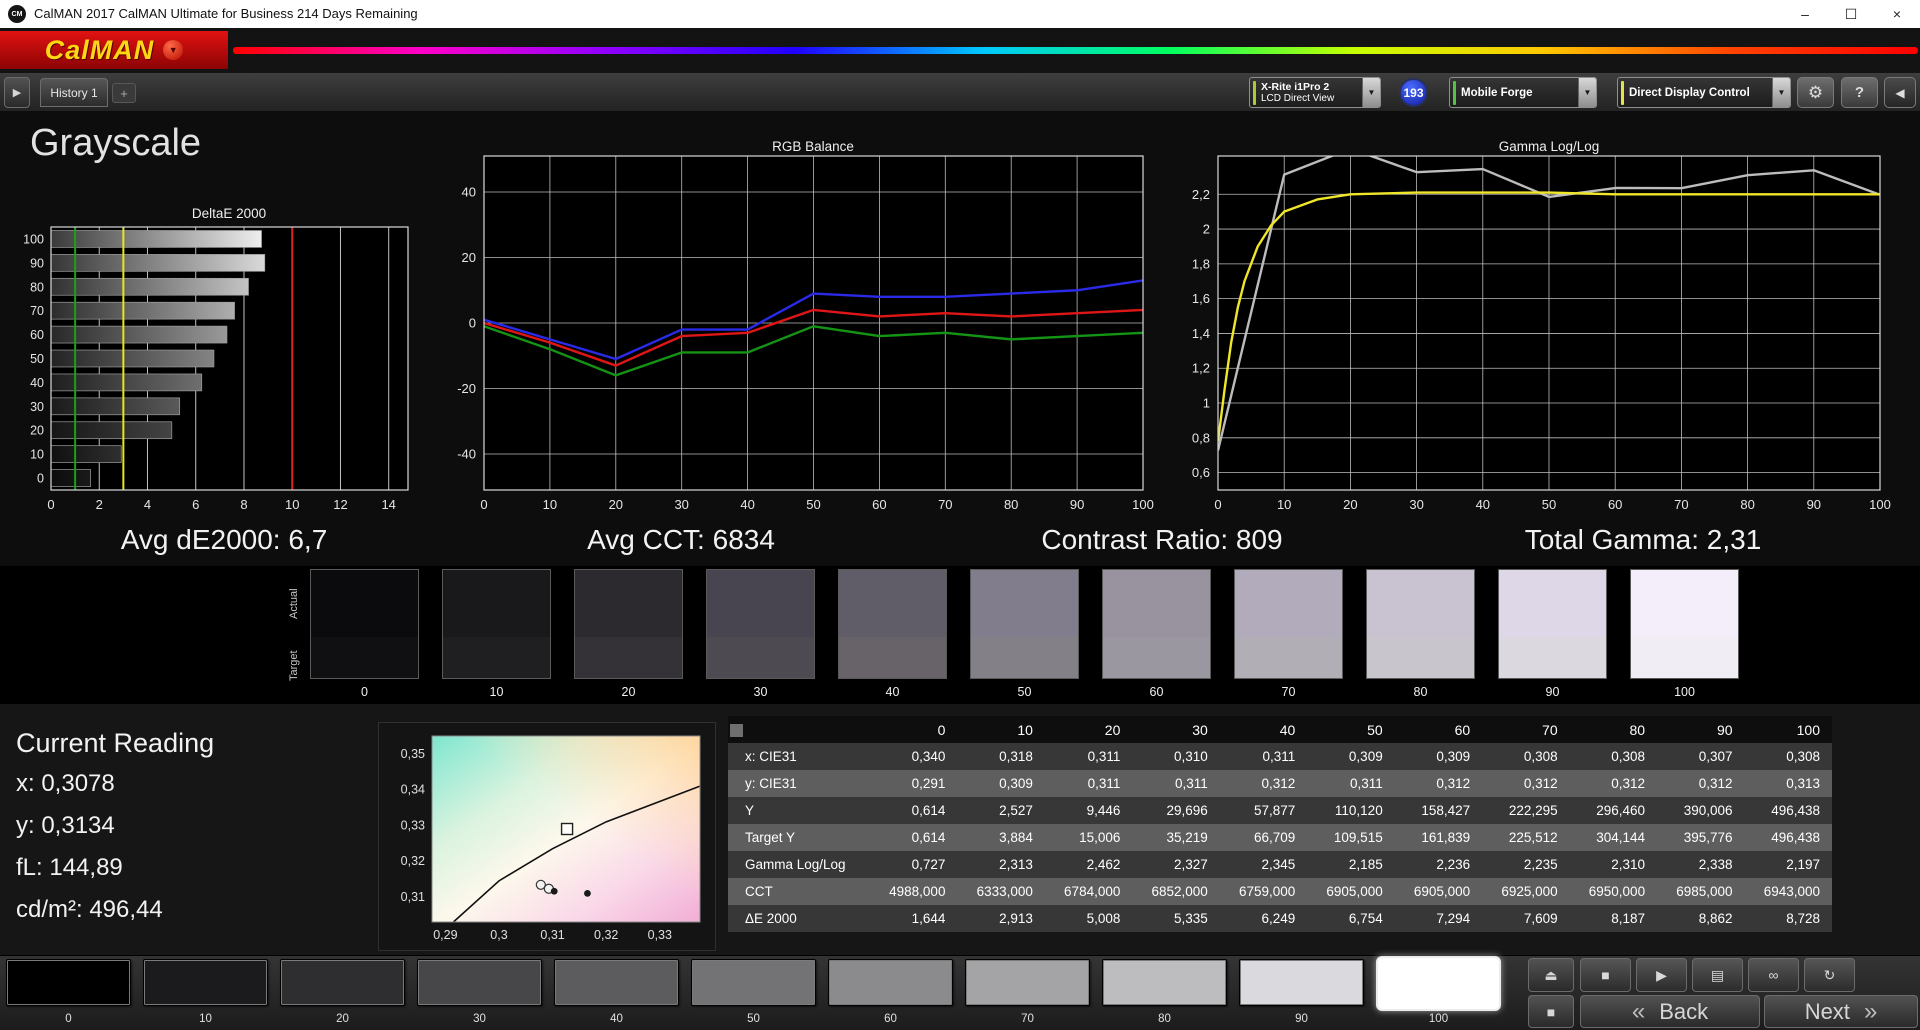 The image size is (1920, 1030). What do you see at coordinates (1829, 975) in the screenshot?
I see `loop-icon: ↻` at bounding box center [1829, 975].